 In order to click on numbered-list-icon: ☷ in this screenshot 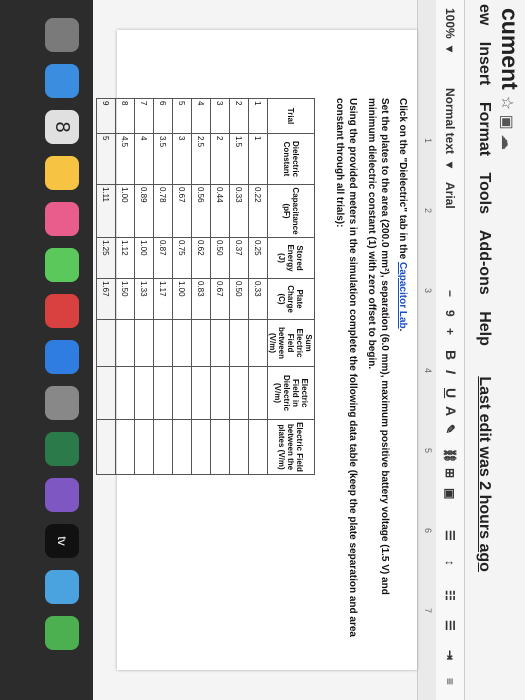, I will do `click(450, 595)`.